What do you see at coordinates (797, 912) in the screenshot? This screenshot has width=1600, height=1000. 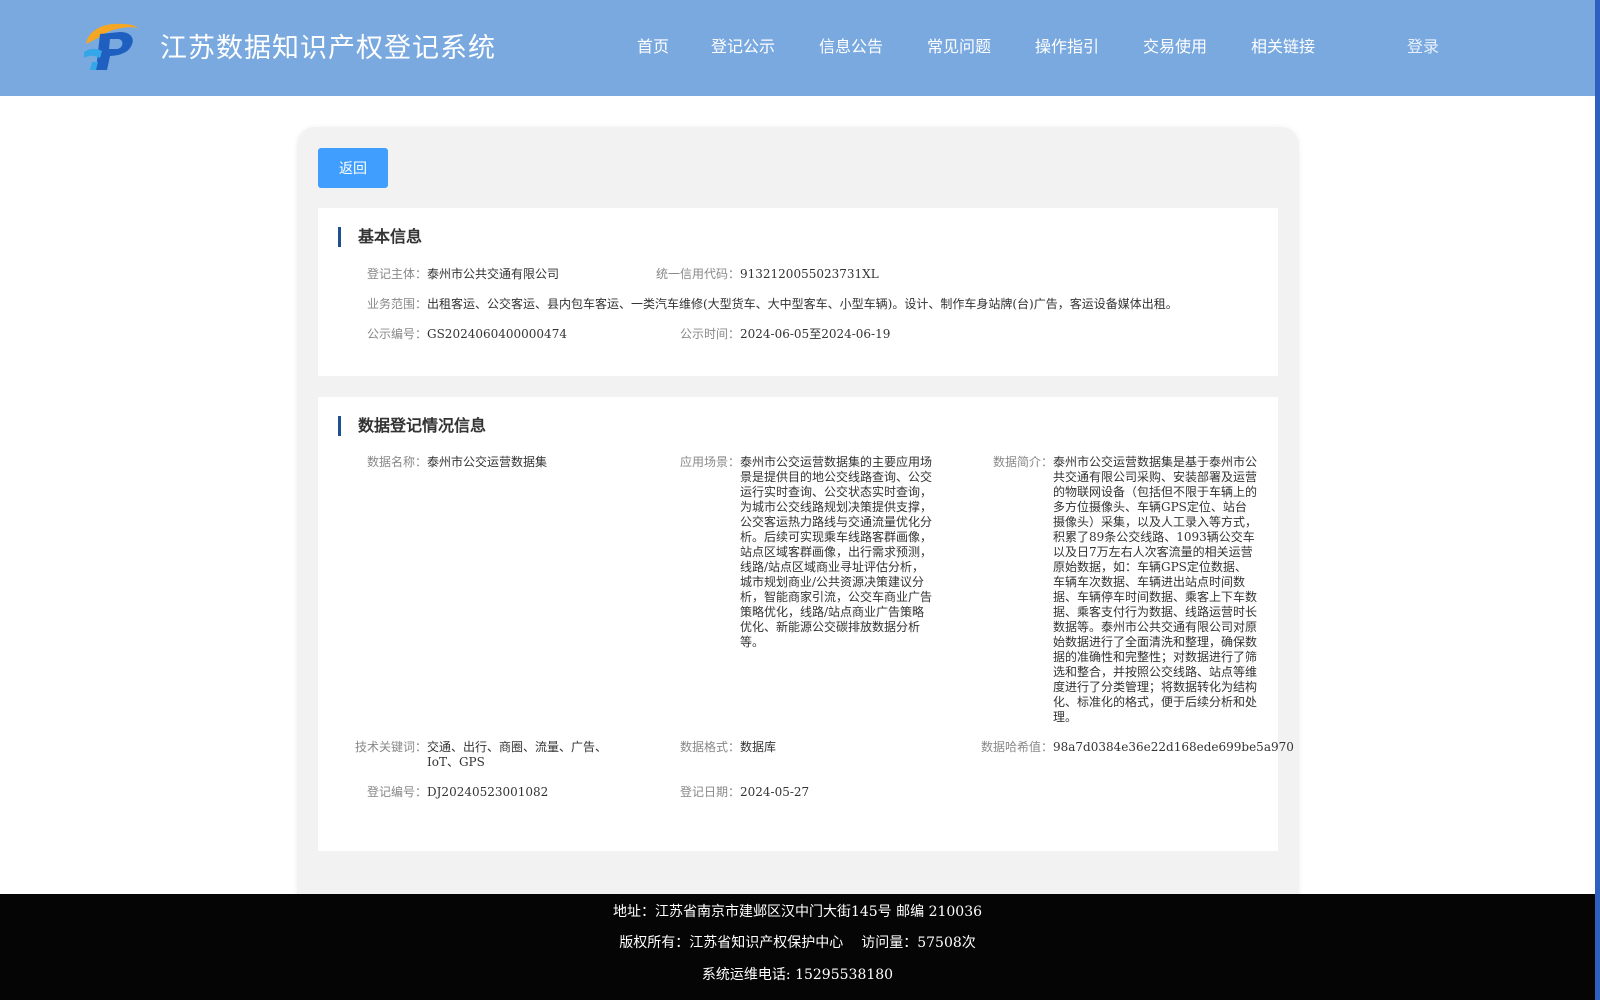 I see `footer-address: 地址：江苏省南京市建邺区汉中门大街145号 邮编 210036` at bounding box center [797, 912].